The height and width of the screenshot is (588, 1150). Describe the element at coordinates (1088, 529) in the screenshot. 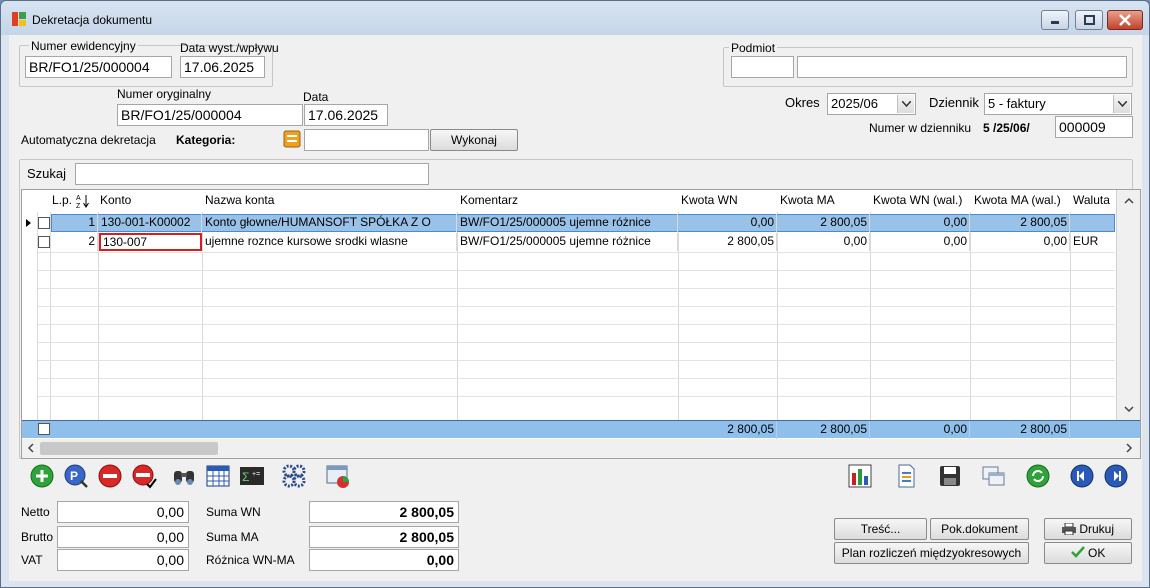

I see `drukuj-button: Drukuj` at that location.